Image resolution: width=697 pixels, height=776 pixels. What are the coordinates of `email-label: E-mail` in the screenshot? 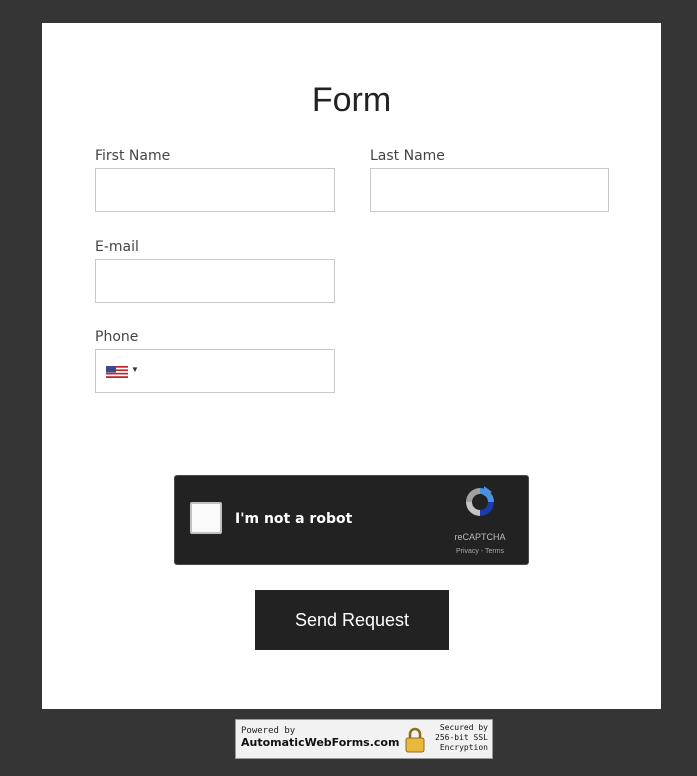 It's located at (117, 247).